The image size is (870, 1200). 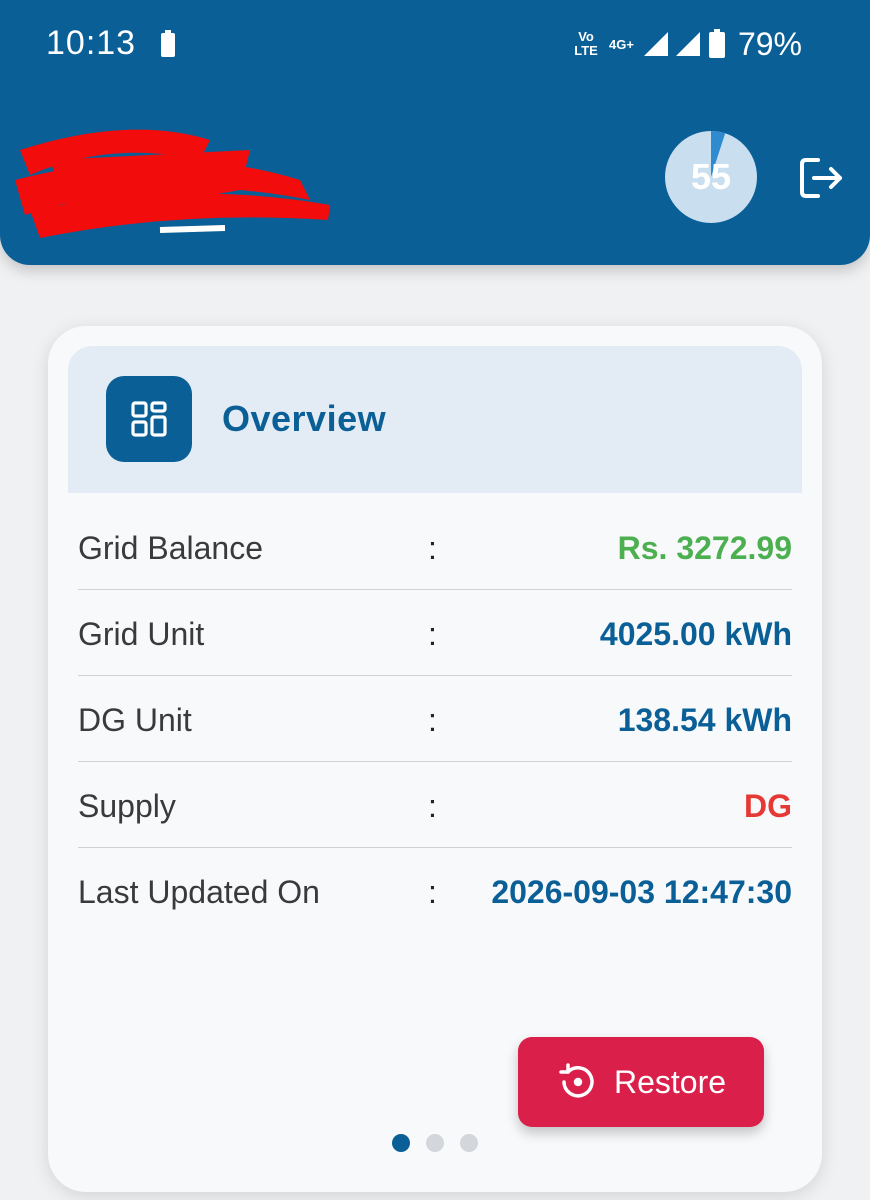 What do you see at coordinates (711, 176) in the screenshot?
I see `progress-value: 55` at bounding box center [711, 176].